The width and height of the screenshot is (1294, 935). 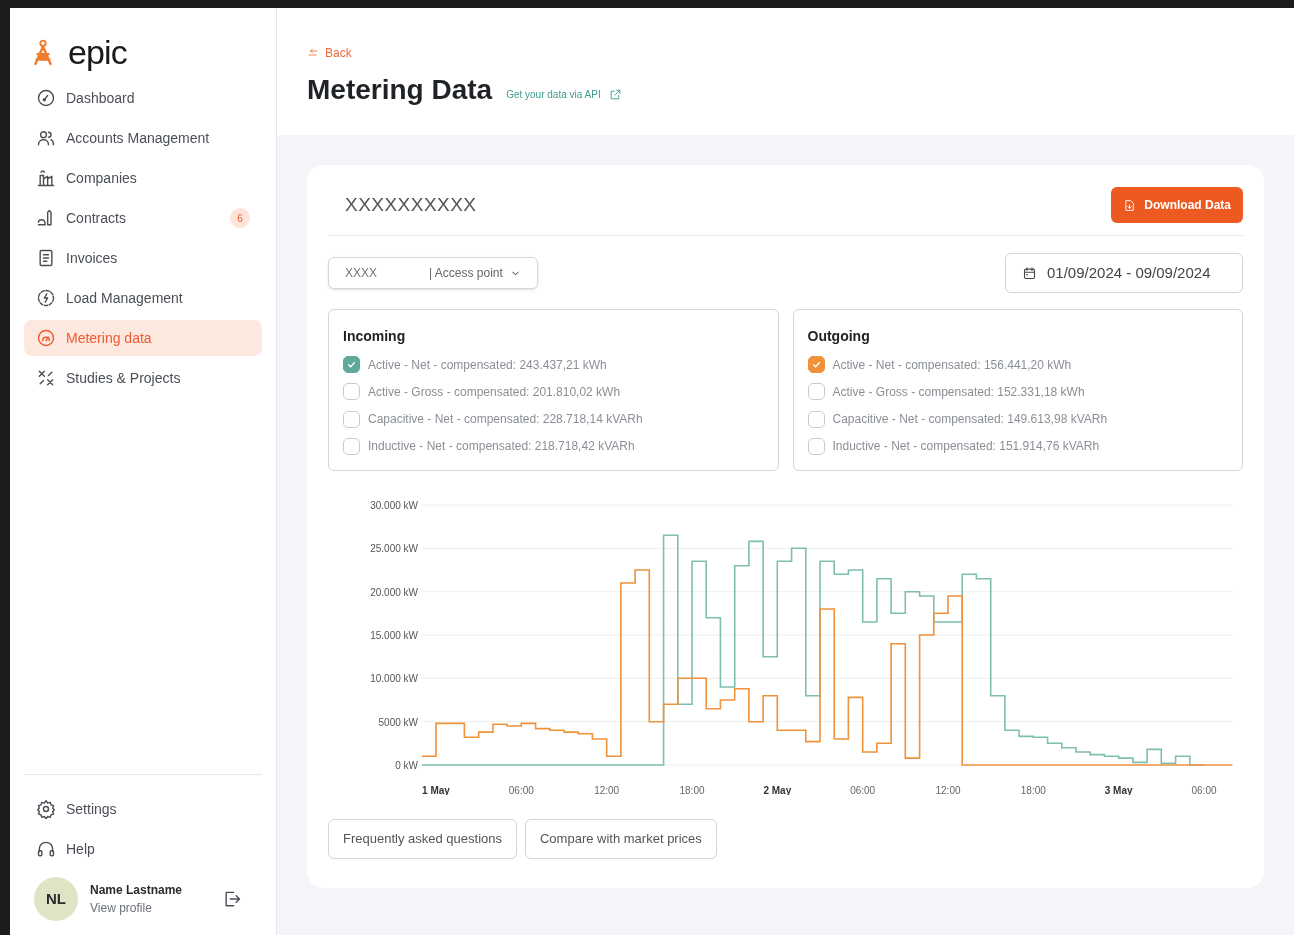 I want to click on profile-link: View profile, so click(x=150, y=908).